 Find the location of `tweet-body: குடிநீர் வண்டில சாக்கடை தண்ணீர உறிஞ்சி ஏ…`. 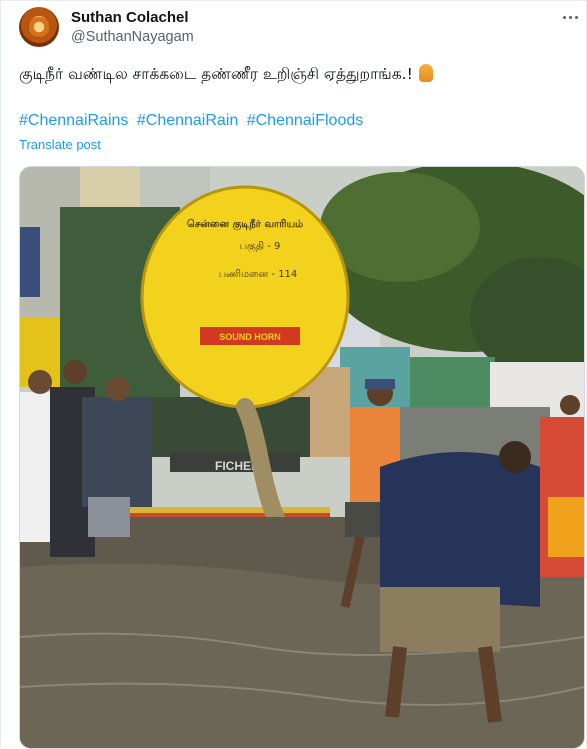

tweet-body: குடிநீர் வண்டில சாக்கடை தண்ணீர உறிஞ்சி ஏ… is located at coordinates (216, 74).